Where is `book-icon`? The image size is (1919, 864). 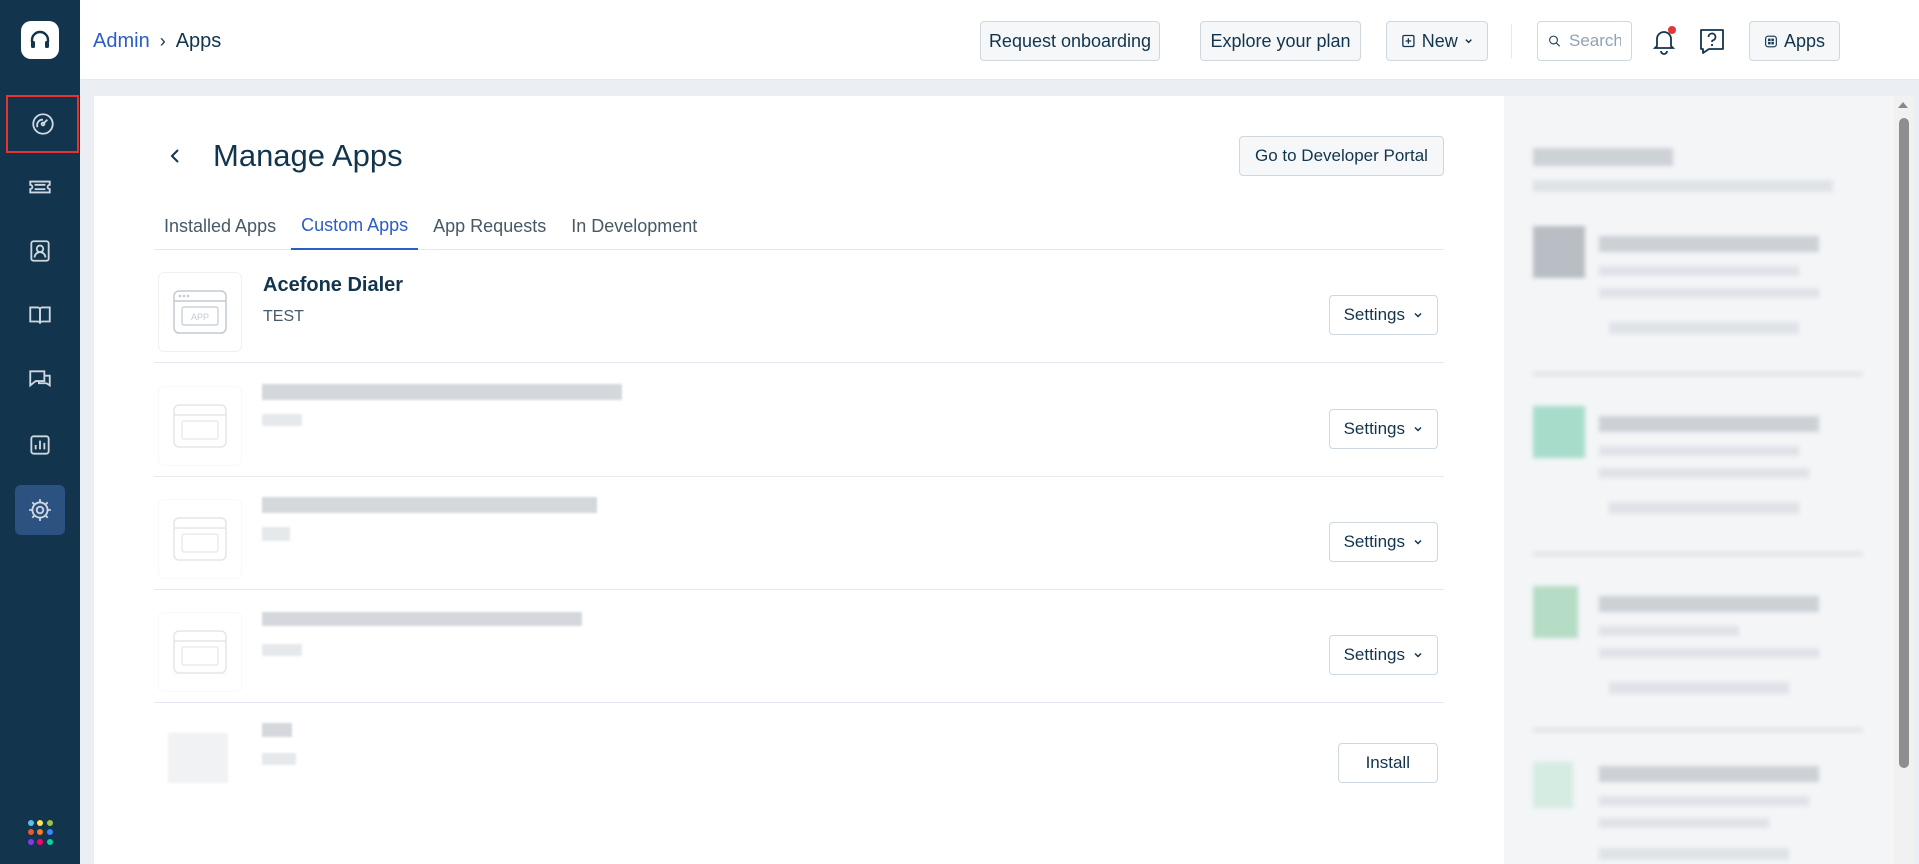
book-icon is located at coordinates (40, 315).